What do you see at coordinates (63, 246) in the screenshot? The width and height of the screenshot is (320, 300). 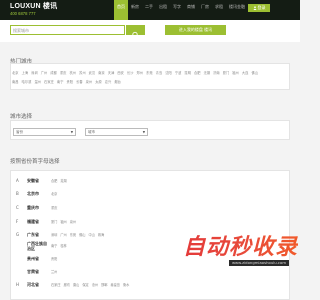 I see `city-link: 桂林` at bounding box center [63, 246].